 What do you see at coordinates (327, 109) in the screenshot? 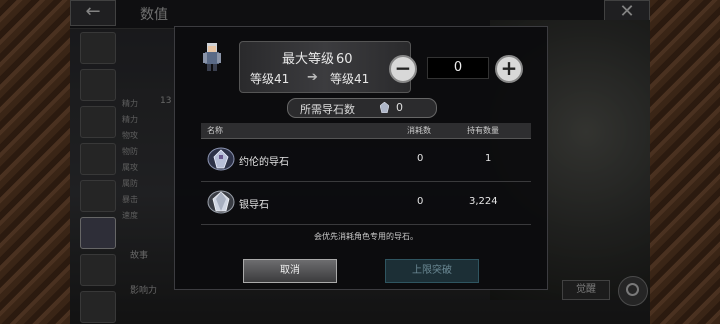
I see `required-stones-label: 所需导石数` at bounding box center [327, 109].